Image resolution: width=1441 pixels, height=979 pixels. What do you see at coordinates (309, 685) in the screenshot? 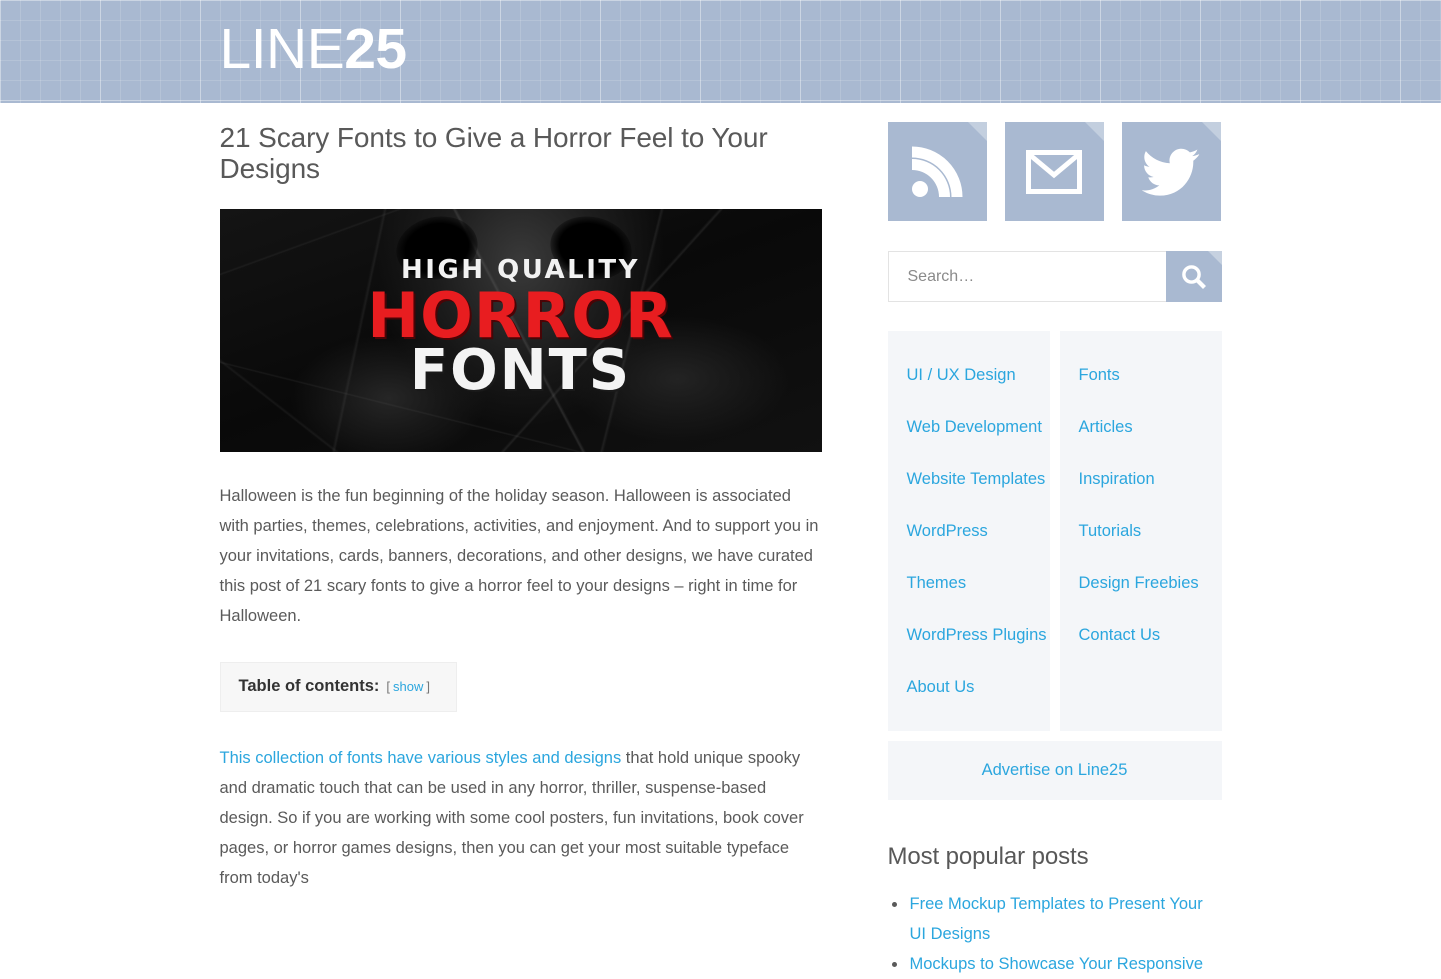
I see `toc-label: Table of contents:` at bounding box center [309, 685].